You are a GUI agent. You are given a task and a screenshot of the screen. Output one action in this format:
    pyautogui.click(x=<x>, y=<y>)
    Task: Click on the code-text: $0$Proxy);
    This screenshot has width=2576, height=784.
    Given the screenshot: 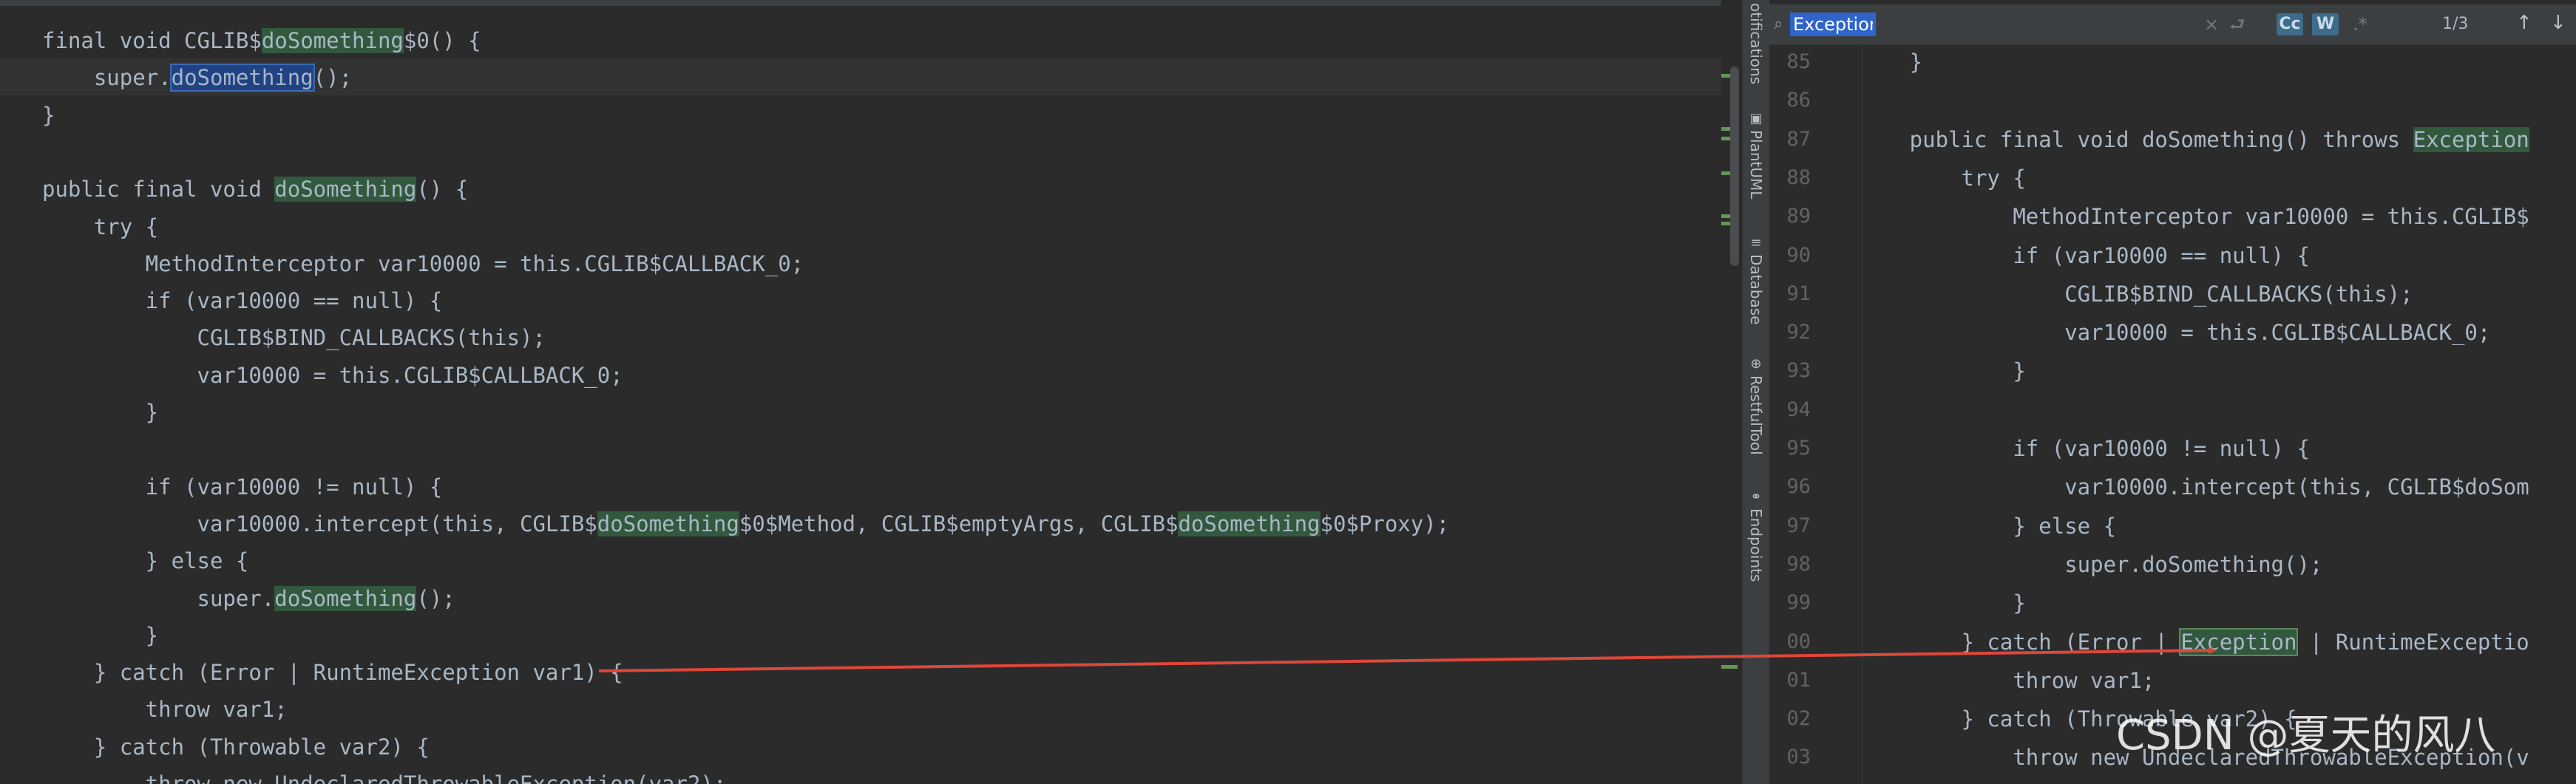 What is the action you would take?
    pyautogui.click(x=1385, y=523)
    